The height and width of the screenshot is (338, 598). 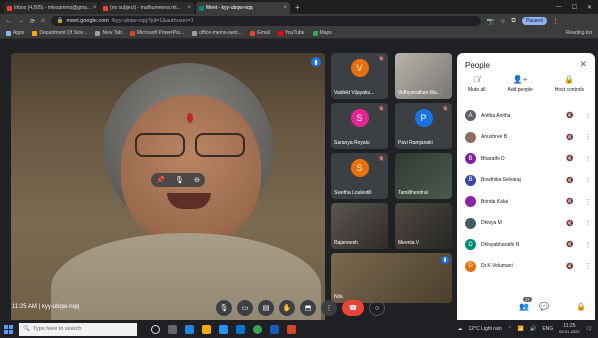 What do you see at coordinates (526, 159) in the screenshot?
I see `list-item: B Bharathi D 🔇 ⋮` at bounding box center [526, 159].